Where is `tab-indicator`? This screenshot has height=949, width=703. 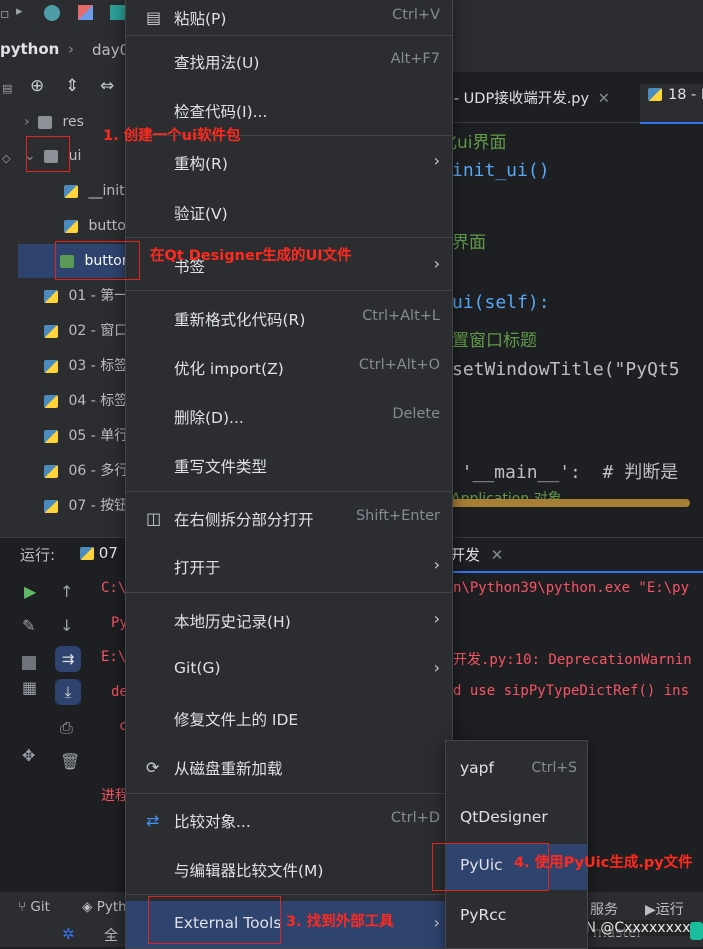 tab-indicator is located at coordinates (574, 572).